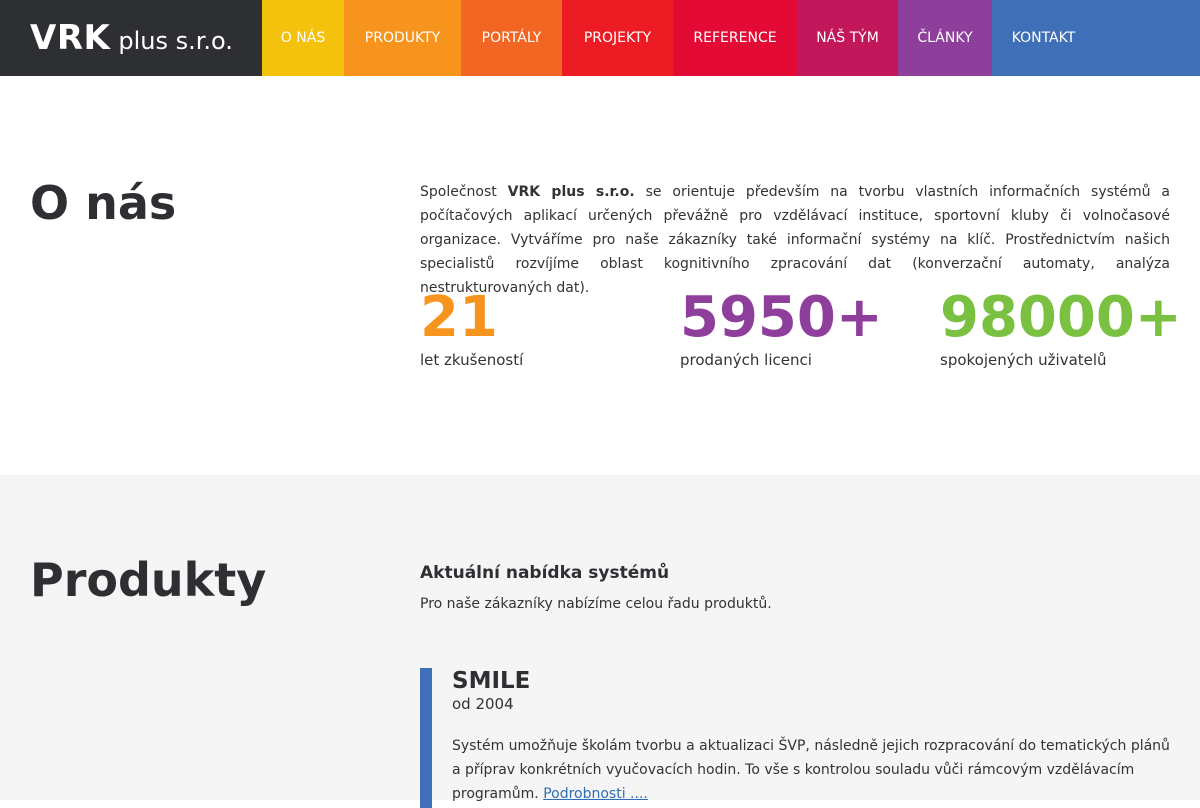 The width and height of the screenshot is (1200, 808). Describe the element at coordinates (70, 38) in the screenshot. I see `brand-name-bold: VRK` at that location.